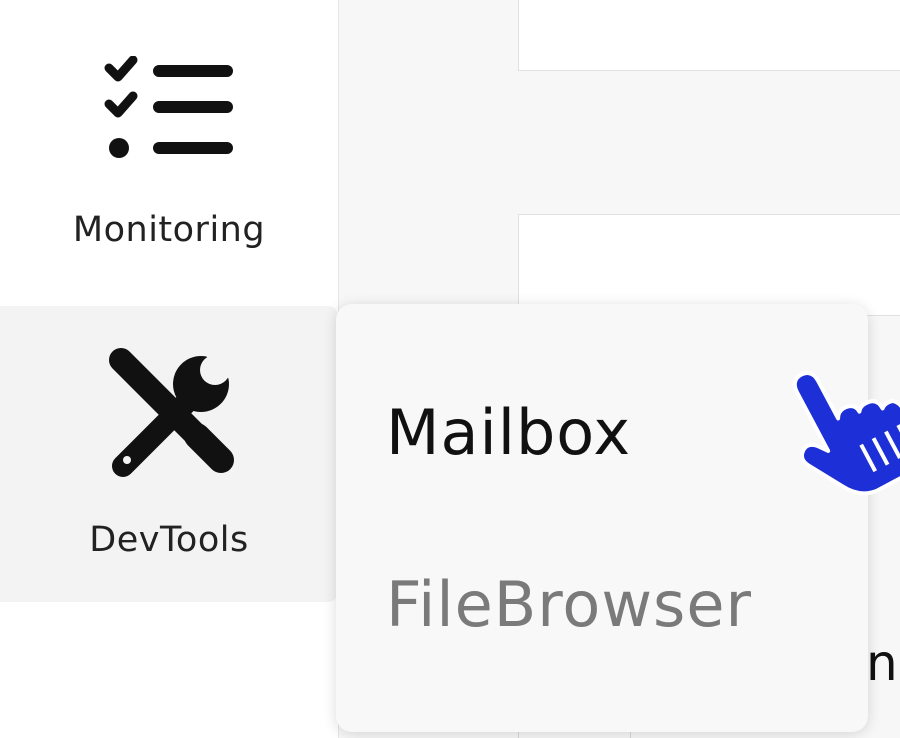  What do you see at coordinates (882, 663) in the screenshot?
I see `partial-background-text: n` at bounding box center [882, 663].